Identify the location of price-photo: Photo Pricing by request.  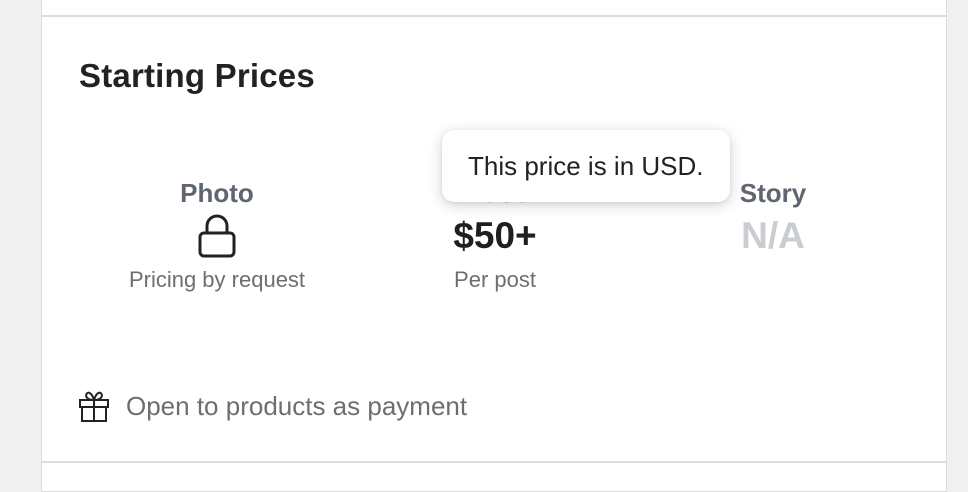
(217, 234).